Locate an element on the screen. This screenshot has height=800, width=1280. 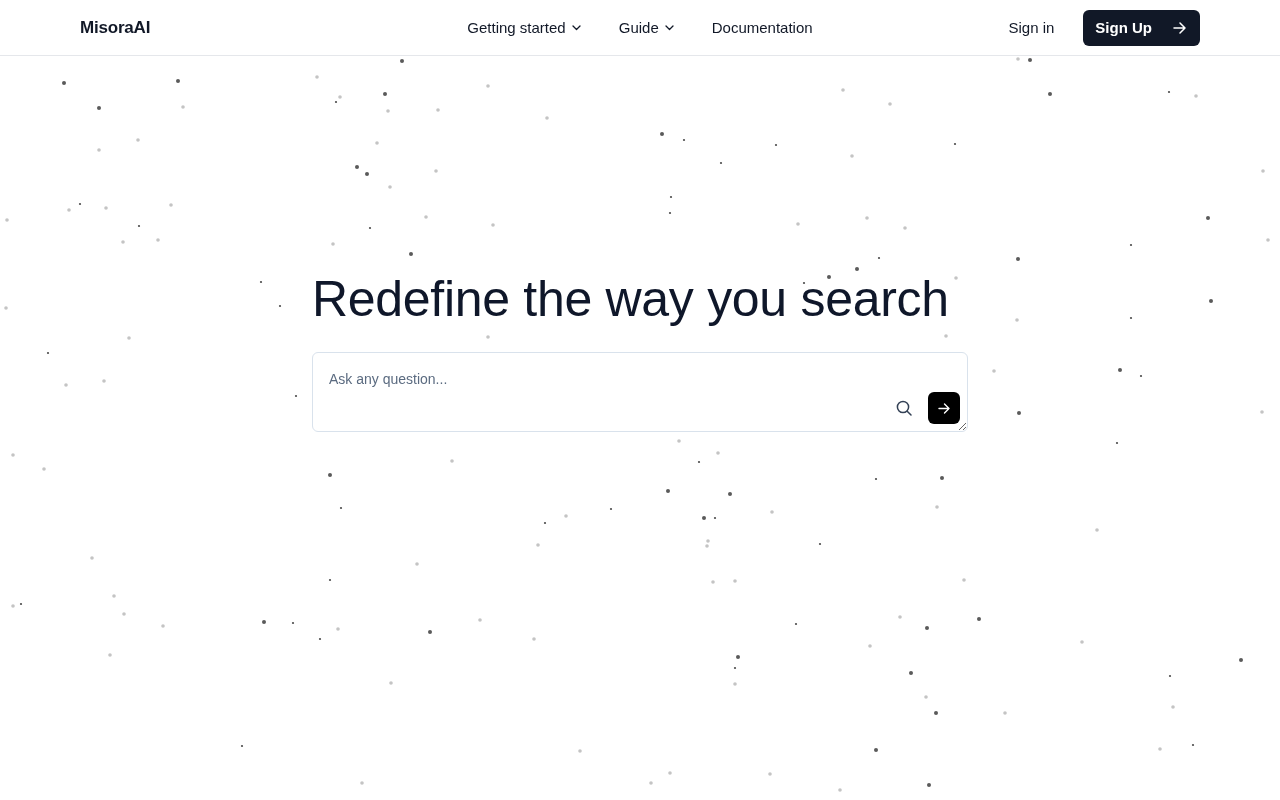
nav-menu-button: Getting started is located at coordinates (524, 27).